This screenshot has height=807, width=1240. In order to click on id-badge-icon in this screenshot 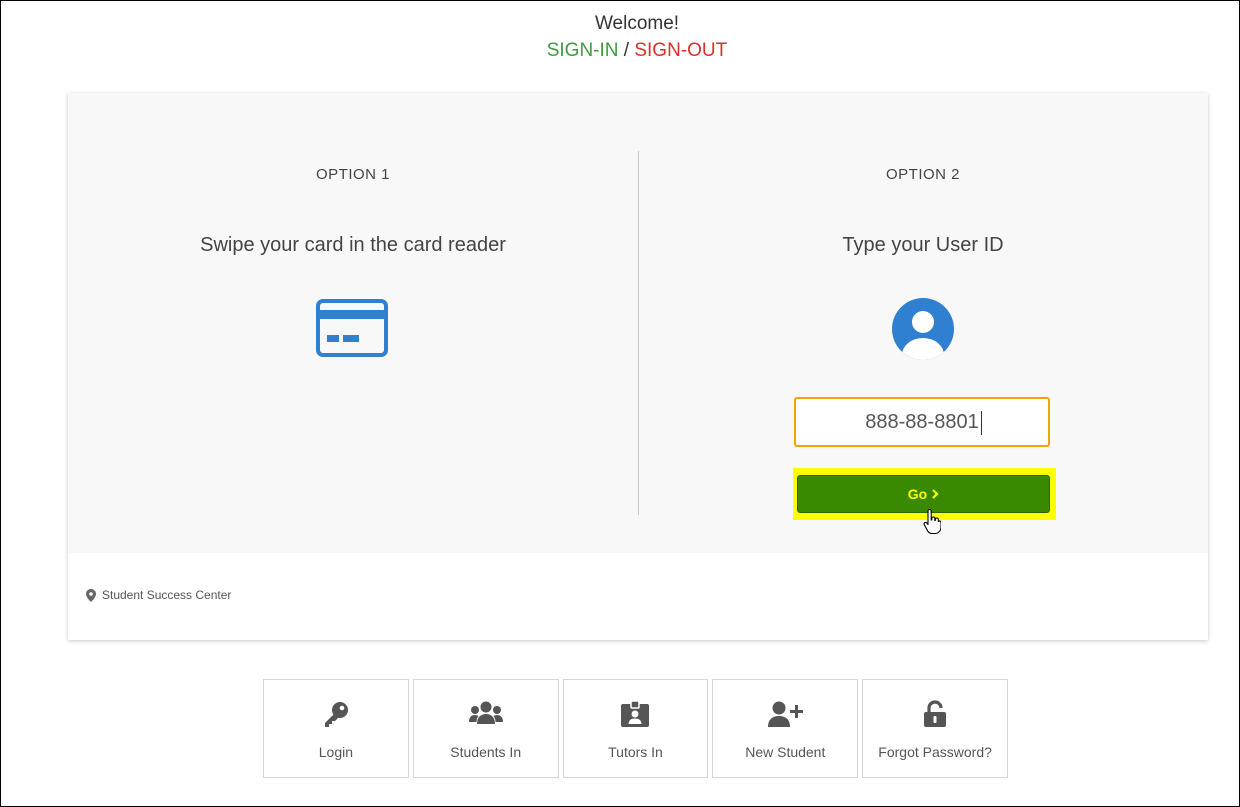, I will do `click(635, 713)`.